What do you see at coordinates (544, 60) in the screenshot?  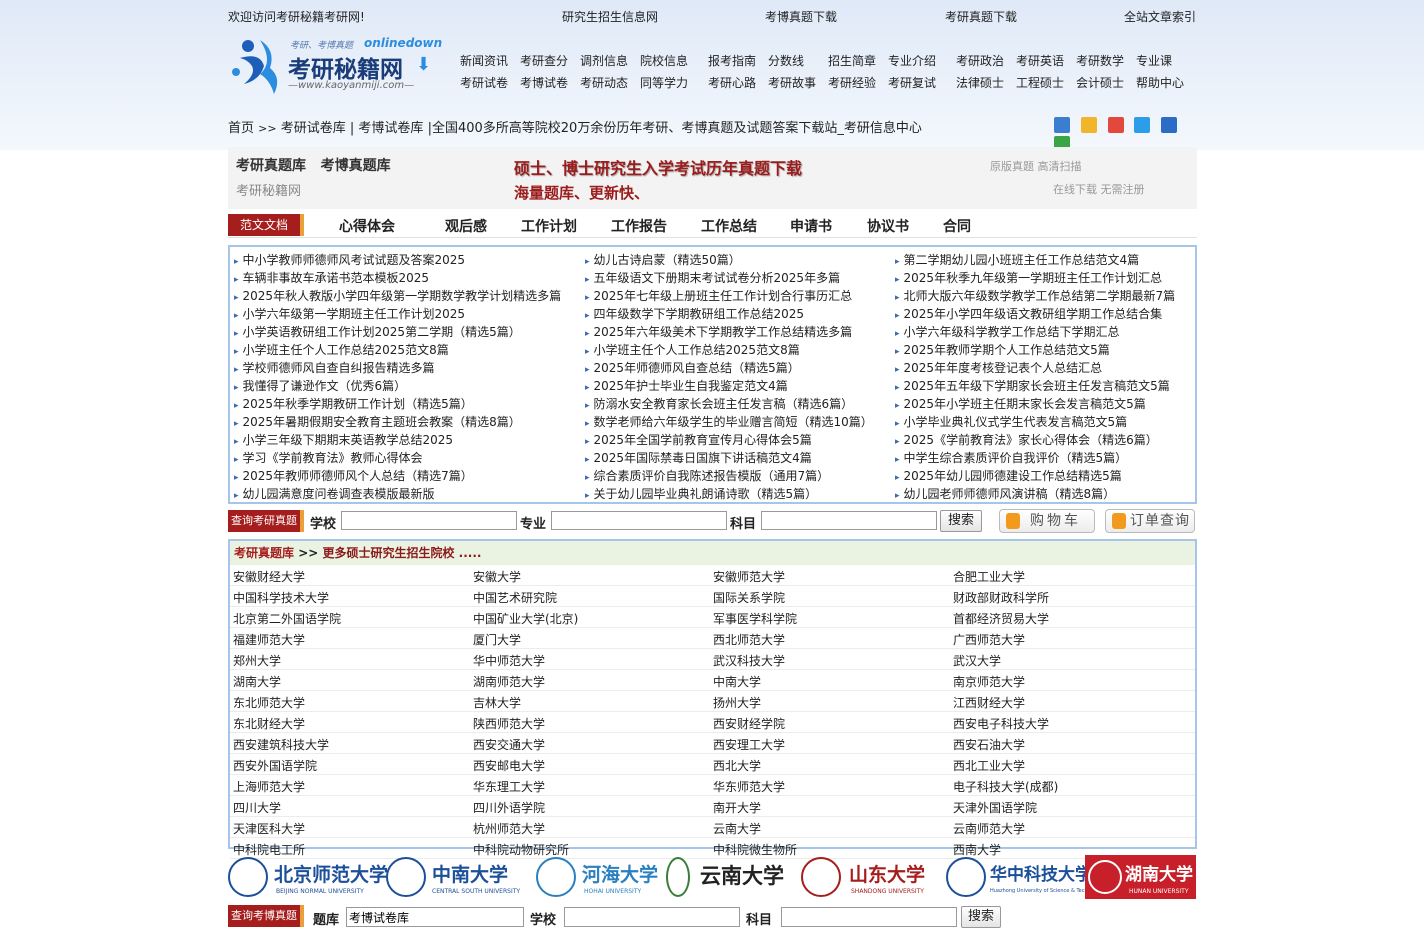 I see `nav-row1-item: 考研查分` at bounding box center [544, 60].